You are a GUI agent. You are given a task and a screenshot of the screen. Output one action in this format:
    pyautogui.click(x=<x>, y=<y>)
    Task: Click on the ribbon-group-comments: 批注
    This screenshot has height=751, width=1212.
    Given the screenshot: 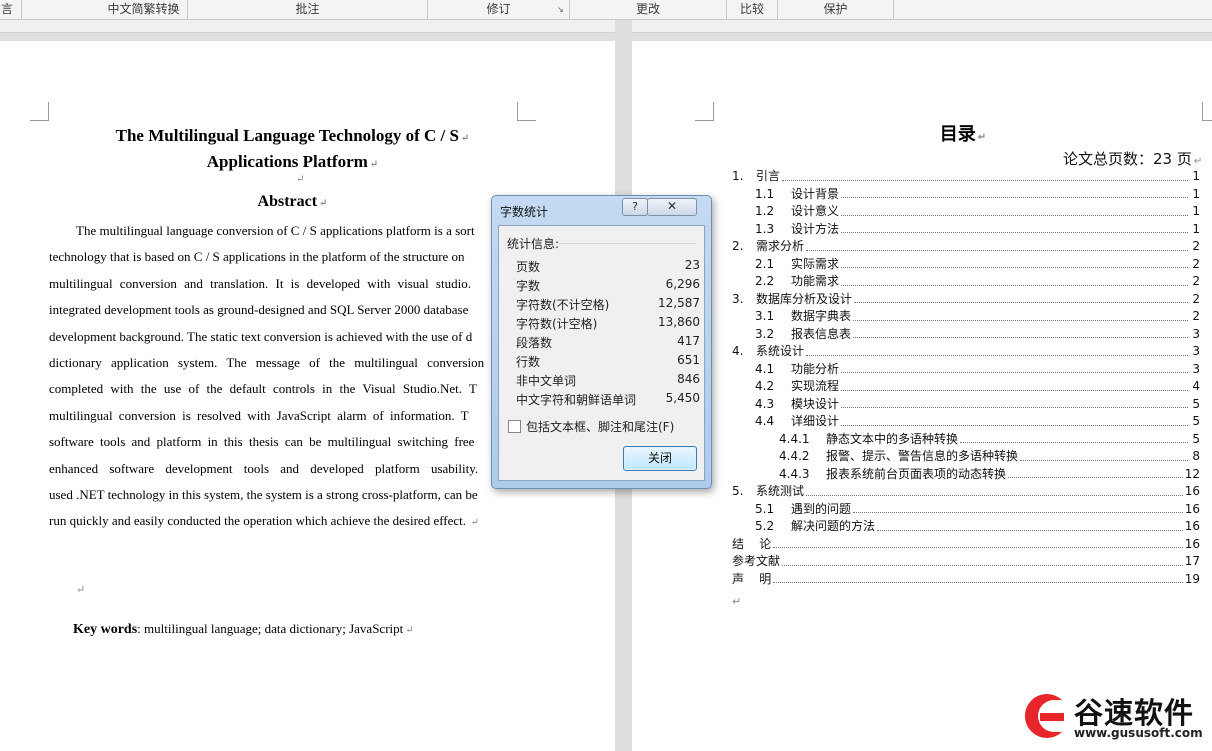 What is the action you would take?
    pyautogui.click(x=308, y=9)
    